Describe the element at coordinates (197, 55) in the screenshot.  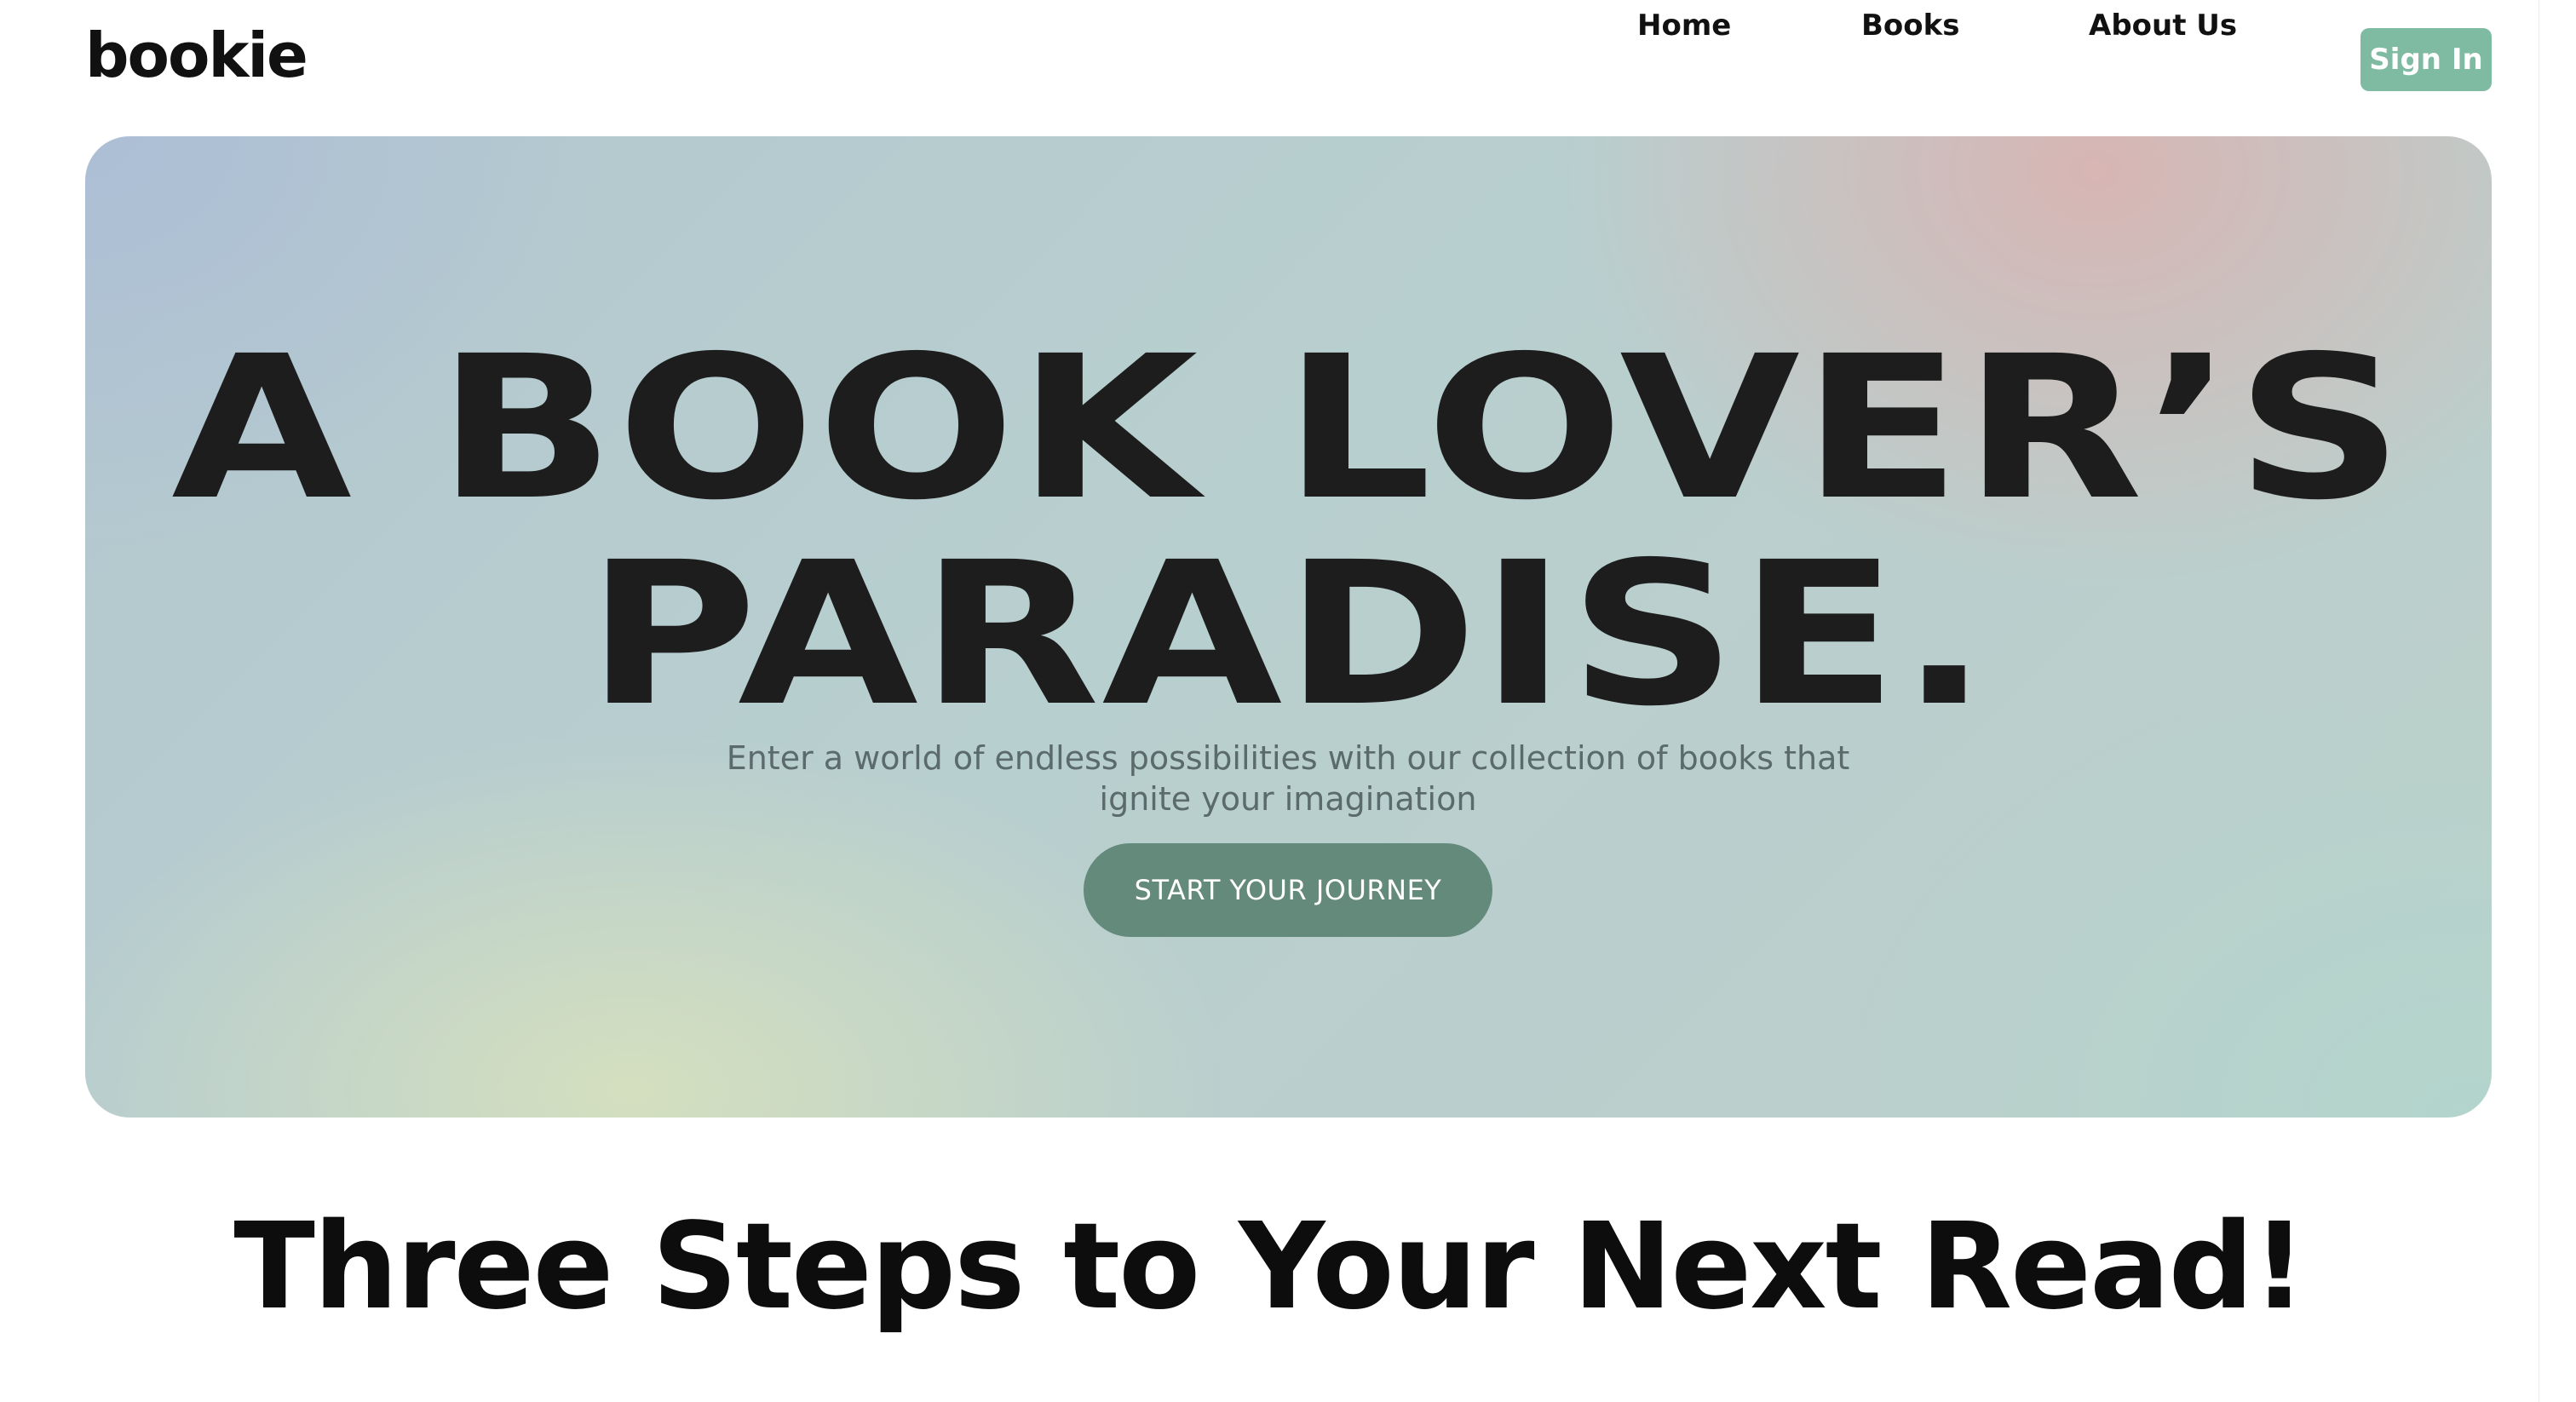
I see `brand-logo: bookie` at that location.